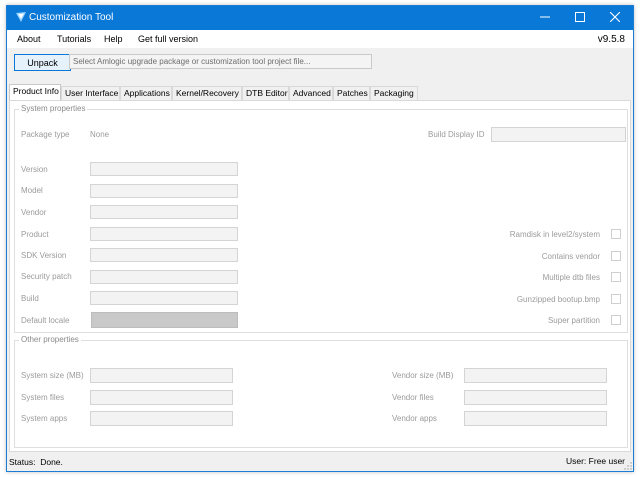 The height and width of the screenshot is (478, 640). Describe the element at coordinates (535, 418) in the screenshot. I see `vendor-apps-field` at that location.